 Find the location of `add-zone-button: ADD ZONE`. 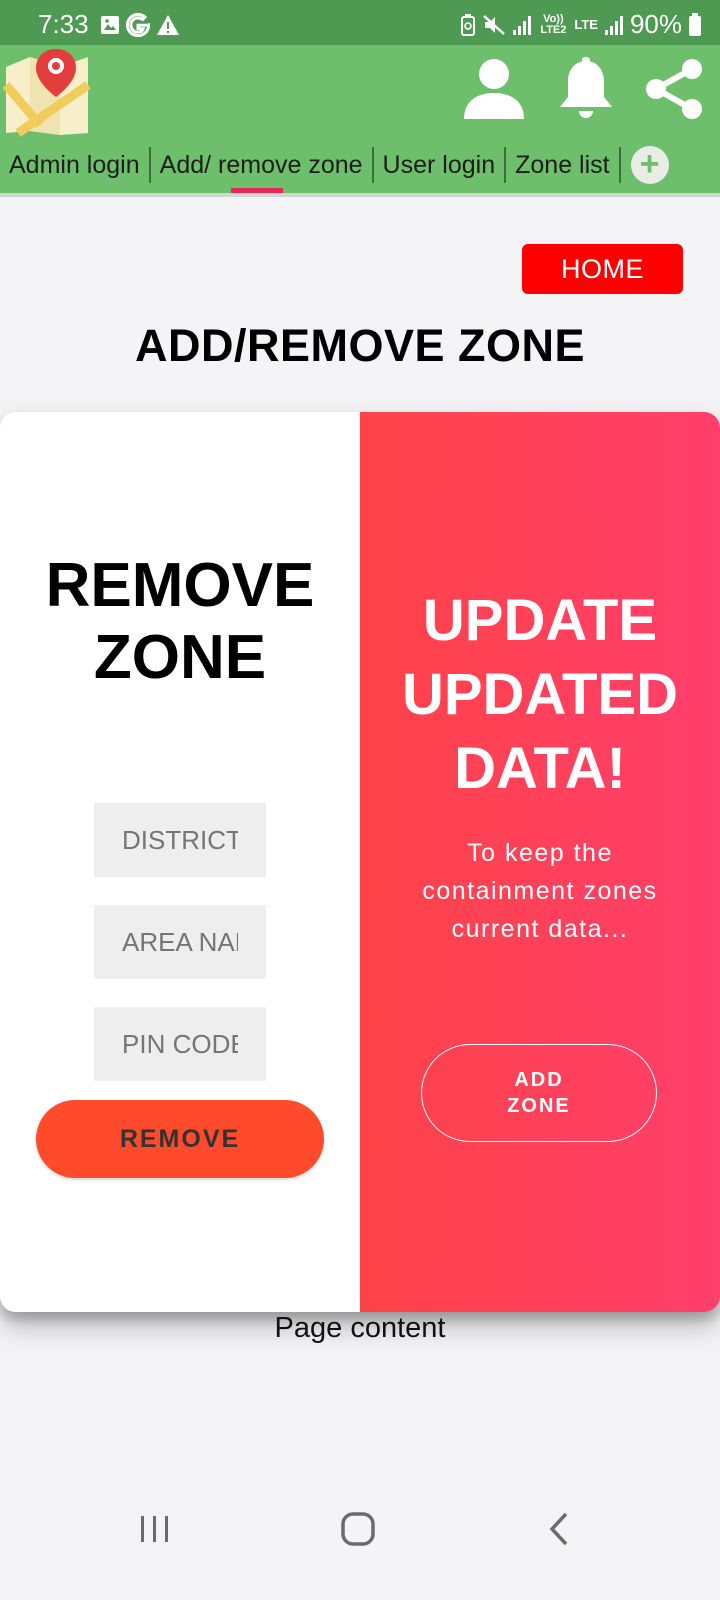

add-zone-button: ADD ZONE is located at coordinates (539, 1093).